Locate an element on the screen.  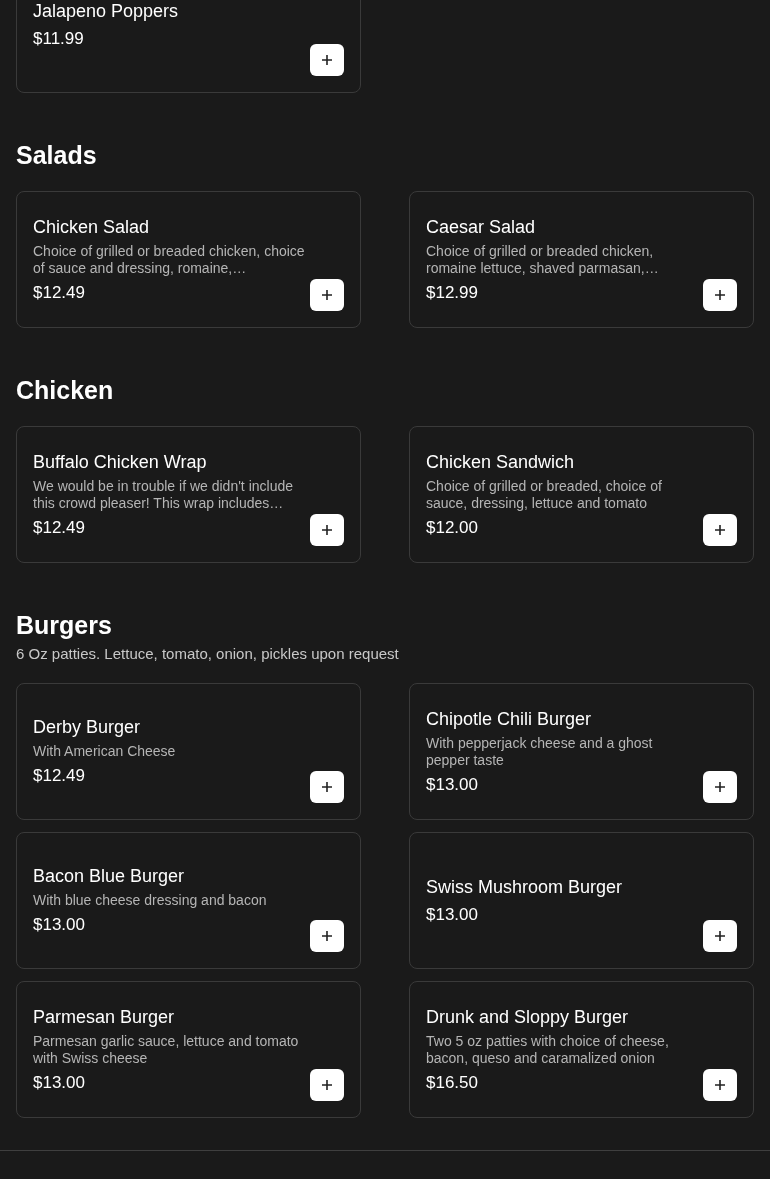
item-description: Two 5 oz patties with choice of cheese, bacon, queso and caramalized onion is located at coordinates (548, 1049).